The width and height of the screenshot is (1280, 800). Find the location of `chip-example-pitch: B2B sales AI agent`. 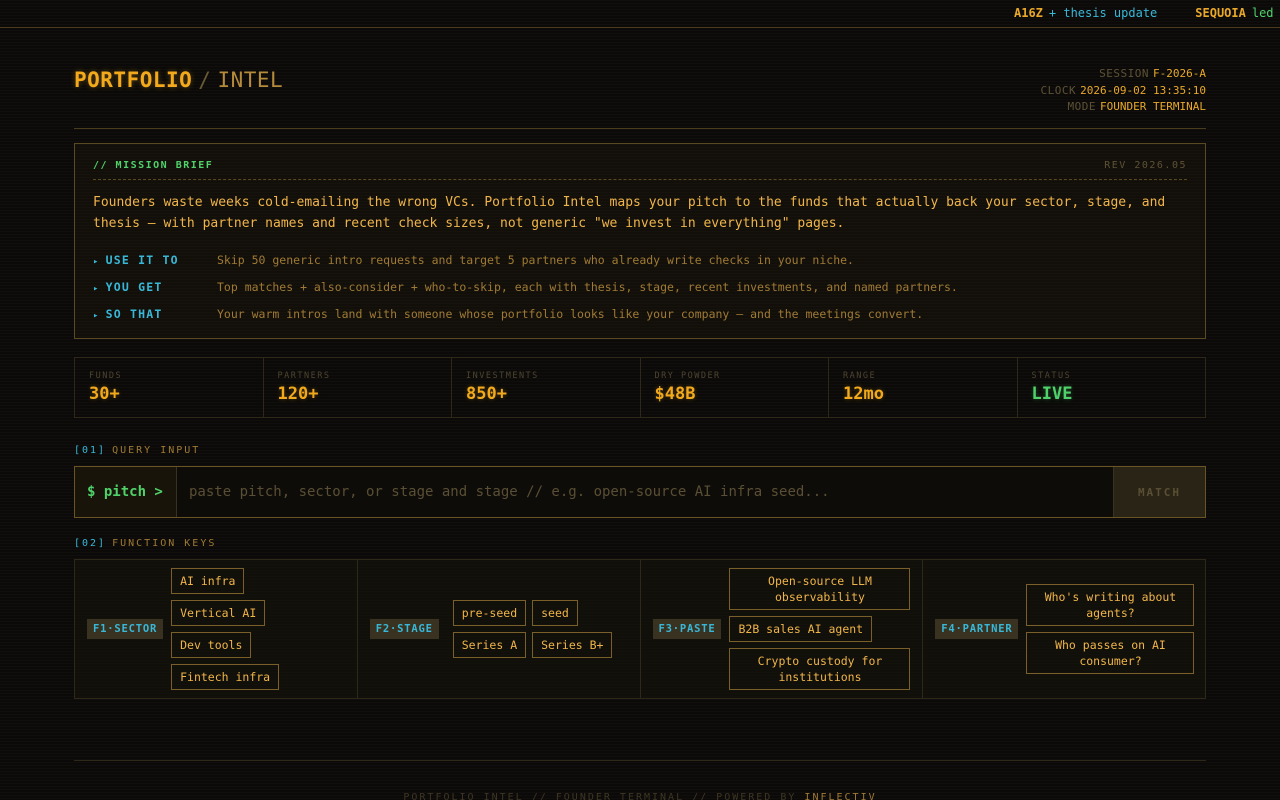

chip-example-pitch: B2B sales AI agent is located at coordinates (801, 629).